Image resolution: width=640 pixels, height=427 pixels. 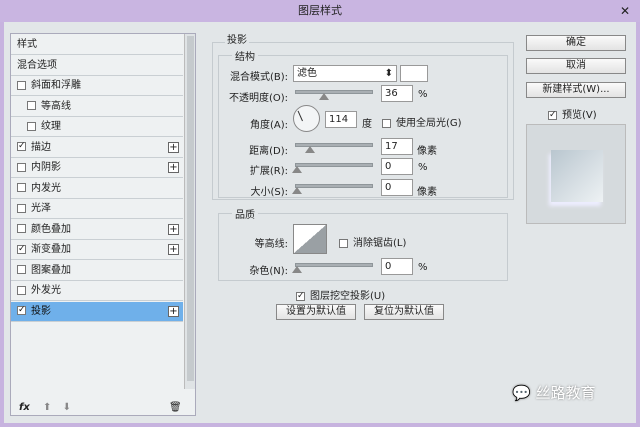 I want to click on blend-mode-label: 混合模式(B):, so click(x=258, y=77).